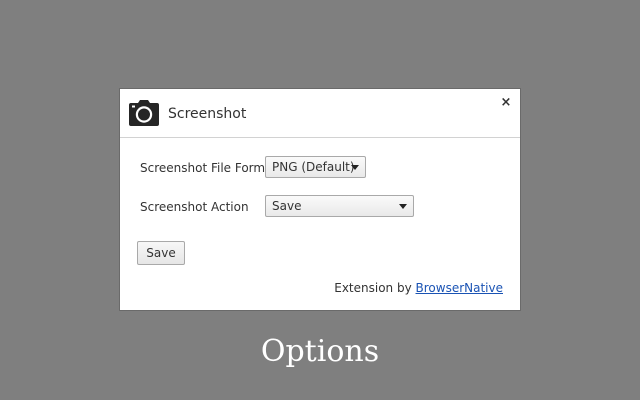 The width and height of the screenshot is (640, 400). Describe the element at coordinates (287, 206) in the screenshot. I see `screenshot-action-value: Save` at that location.